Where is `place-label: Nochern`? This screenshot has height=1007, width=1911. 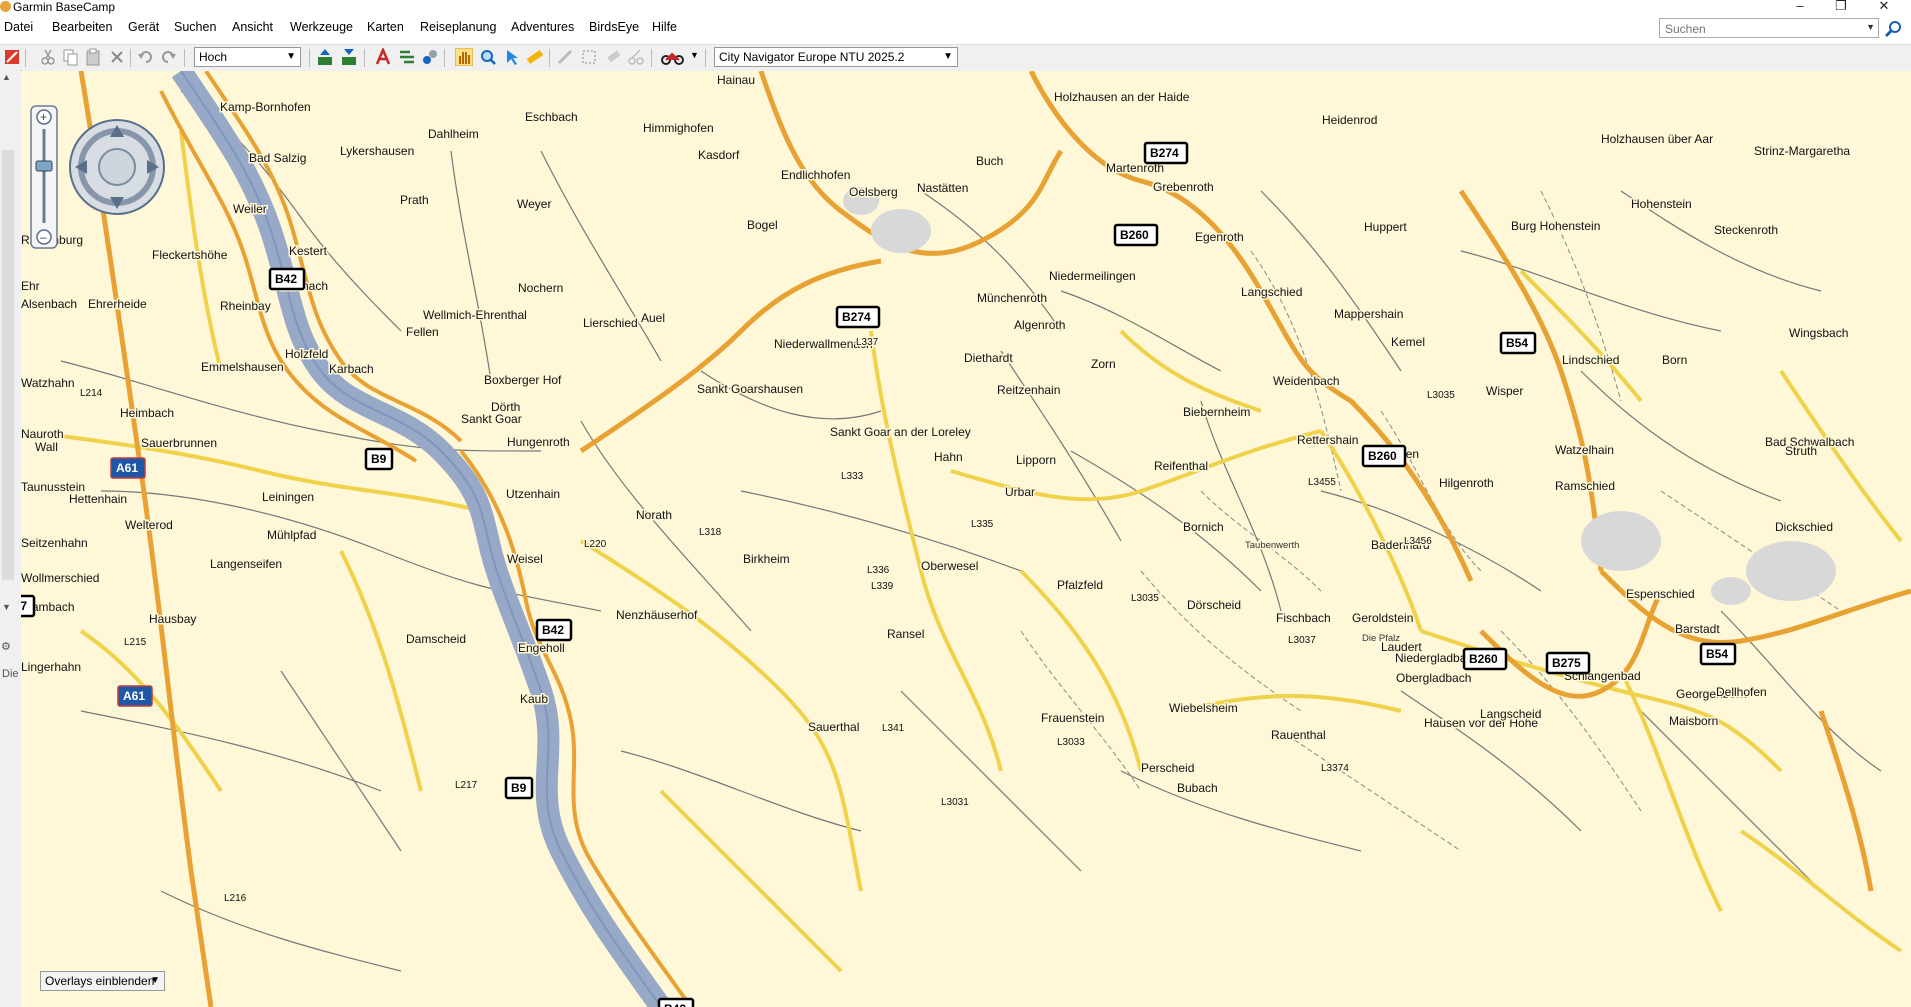 place-label: Nochern is located at coordinates (541, 288).